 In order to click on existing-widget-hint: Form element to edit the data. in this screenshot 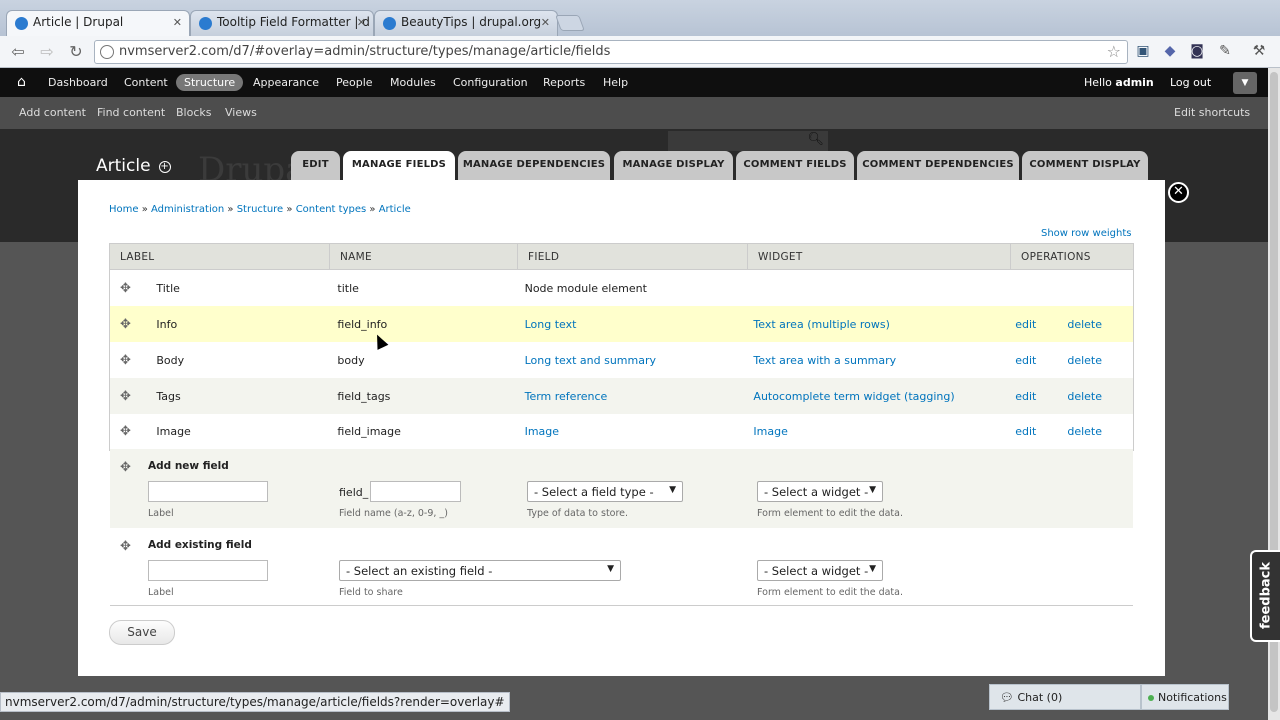, I will do `click(830, 592)`.